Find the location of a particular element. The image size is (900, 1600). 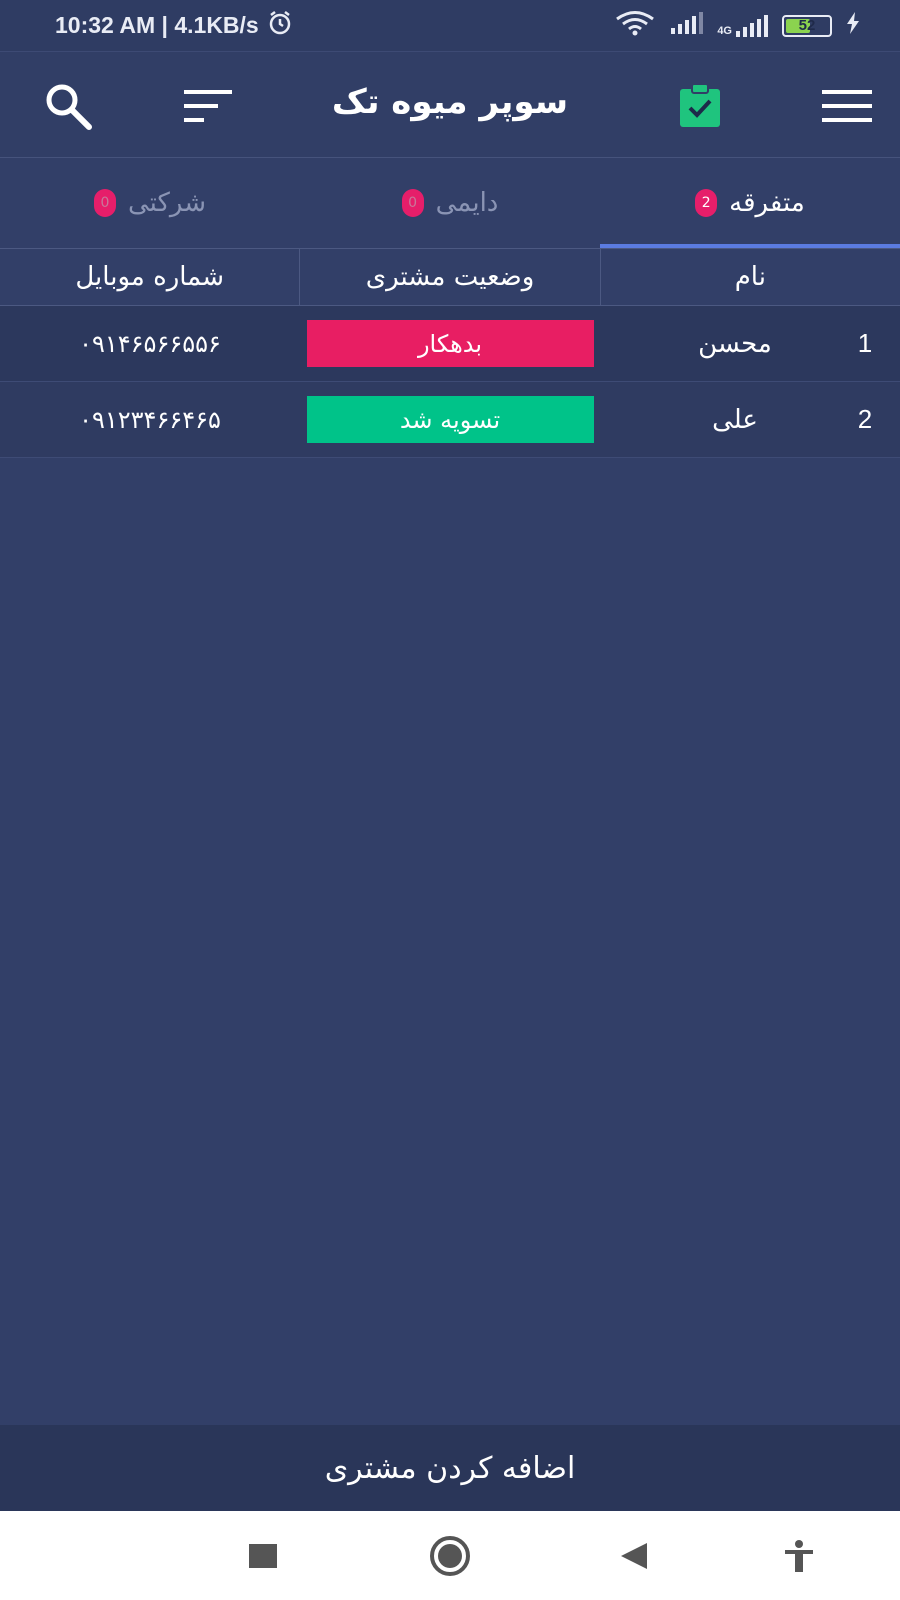

wifi-icon is located at coordinates (635, 26).